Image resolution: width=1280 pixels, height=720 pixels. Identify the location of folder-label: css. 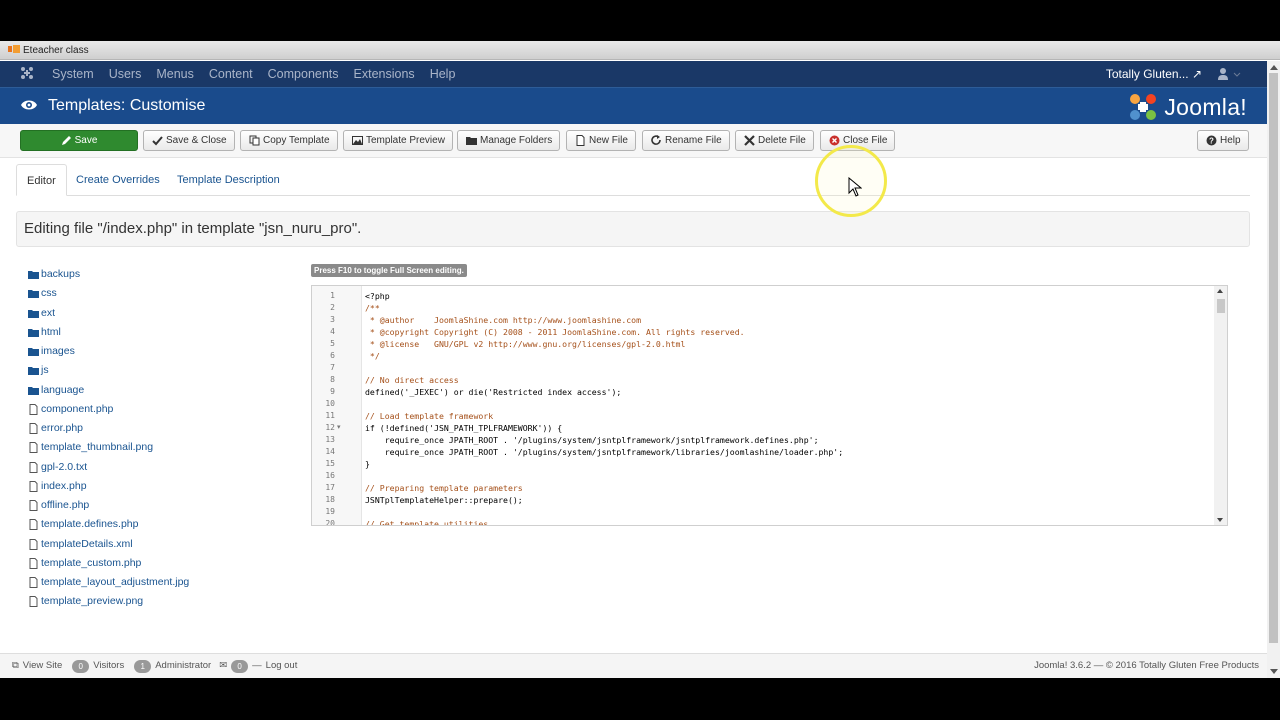
(49, 293).